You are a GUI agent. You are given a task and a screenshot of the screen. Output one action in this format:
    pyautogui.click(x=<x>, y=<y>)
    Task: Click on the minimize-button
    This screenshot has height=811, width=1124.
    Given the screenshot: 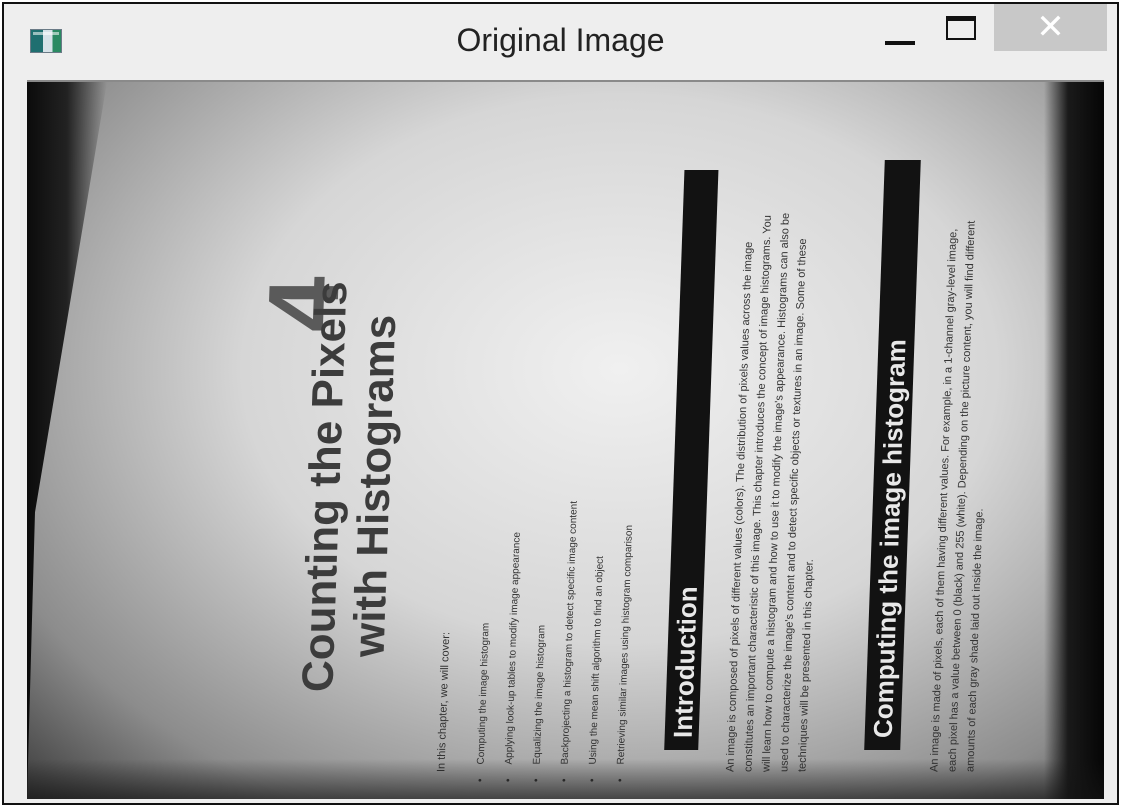 What is the action you would take?
    pyautogui.click(x=902, y=35)
    